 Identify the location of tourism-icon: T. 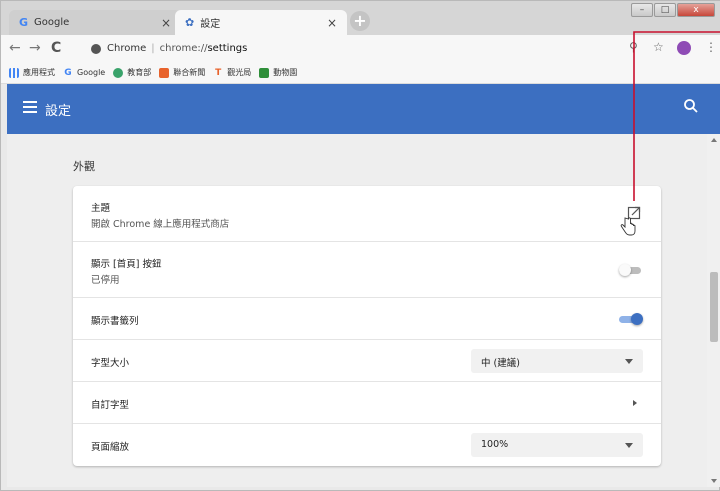
(218, 72).